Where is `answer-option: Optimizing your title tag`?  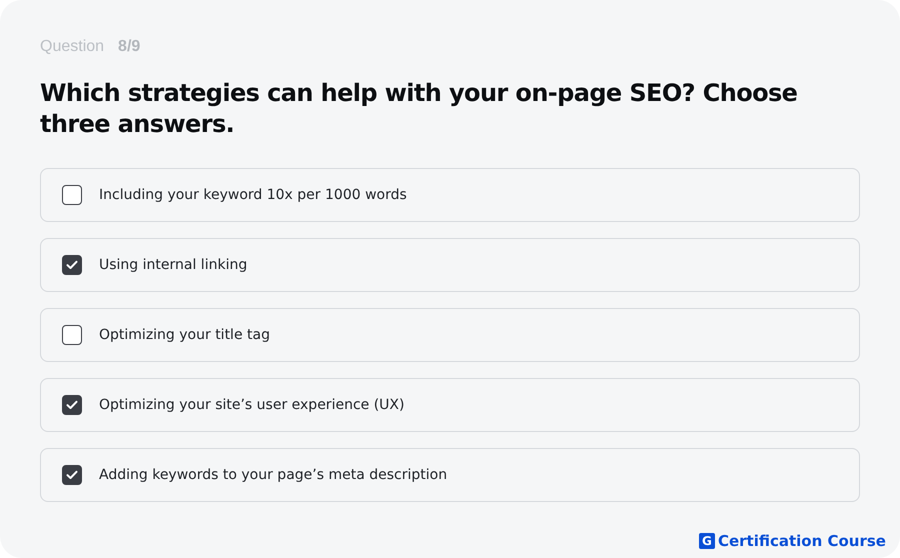
answer-option: Optimizing your title tag is located at coordinates (450, 335).